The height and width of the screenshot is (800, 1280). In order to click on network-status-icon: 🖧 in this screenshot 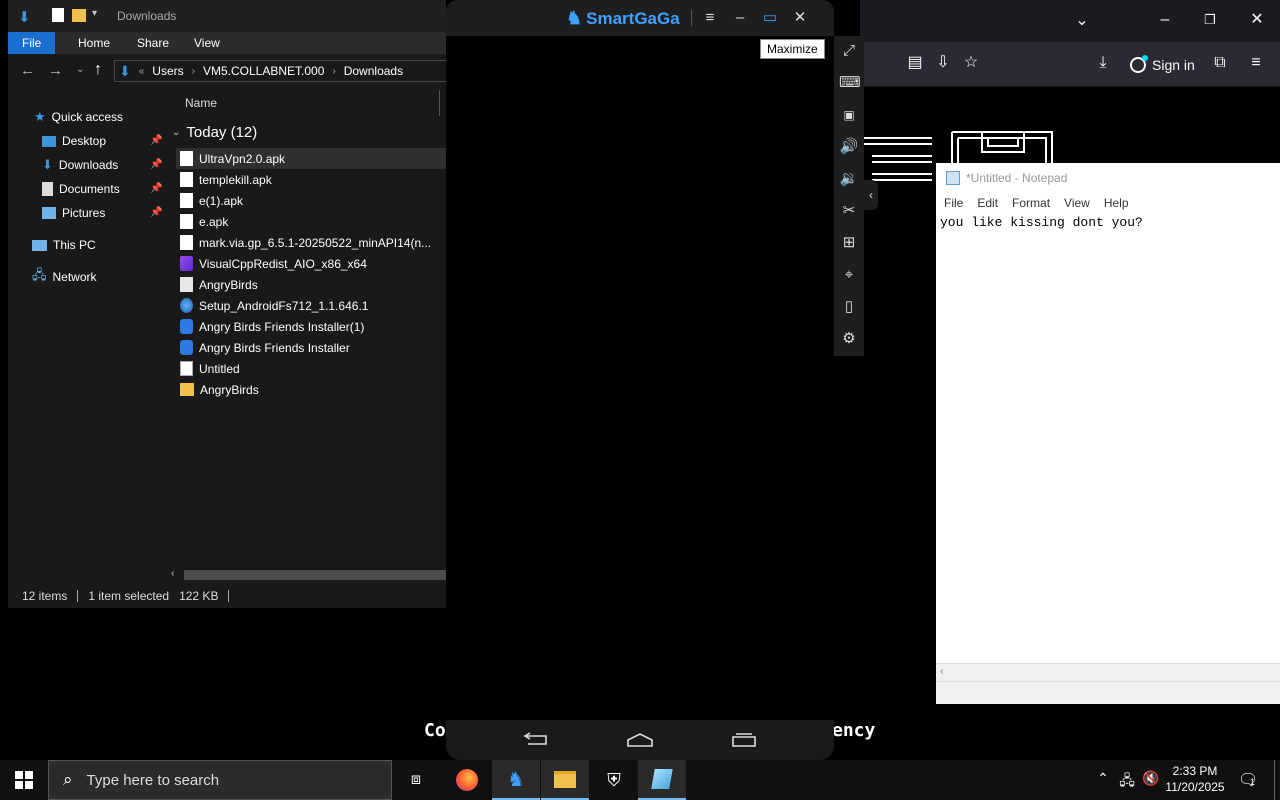, I will do `click(1127, 782)`.